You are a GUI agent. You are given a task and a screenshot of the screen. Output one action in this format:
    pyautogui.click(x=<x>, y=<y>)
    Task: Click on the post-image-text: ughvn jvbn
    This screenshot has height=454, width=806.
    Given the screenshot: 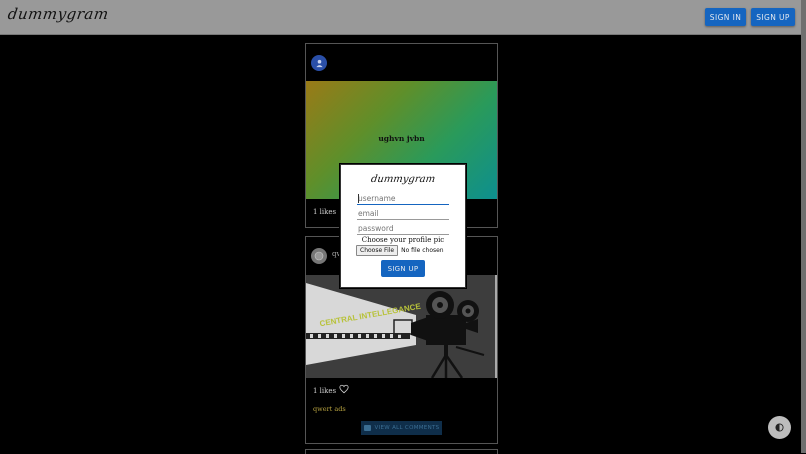 What is the action you would take?
    pyautogui.click(x=401, y=138)
    